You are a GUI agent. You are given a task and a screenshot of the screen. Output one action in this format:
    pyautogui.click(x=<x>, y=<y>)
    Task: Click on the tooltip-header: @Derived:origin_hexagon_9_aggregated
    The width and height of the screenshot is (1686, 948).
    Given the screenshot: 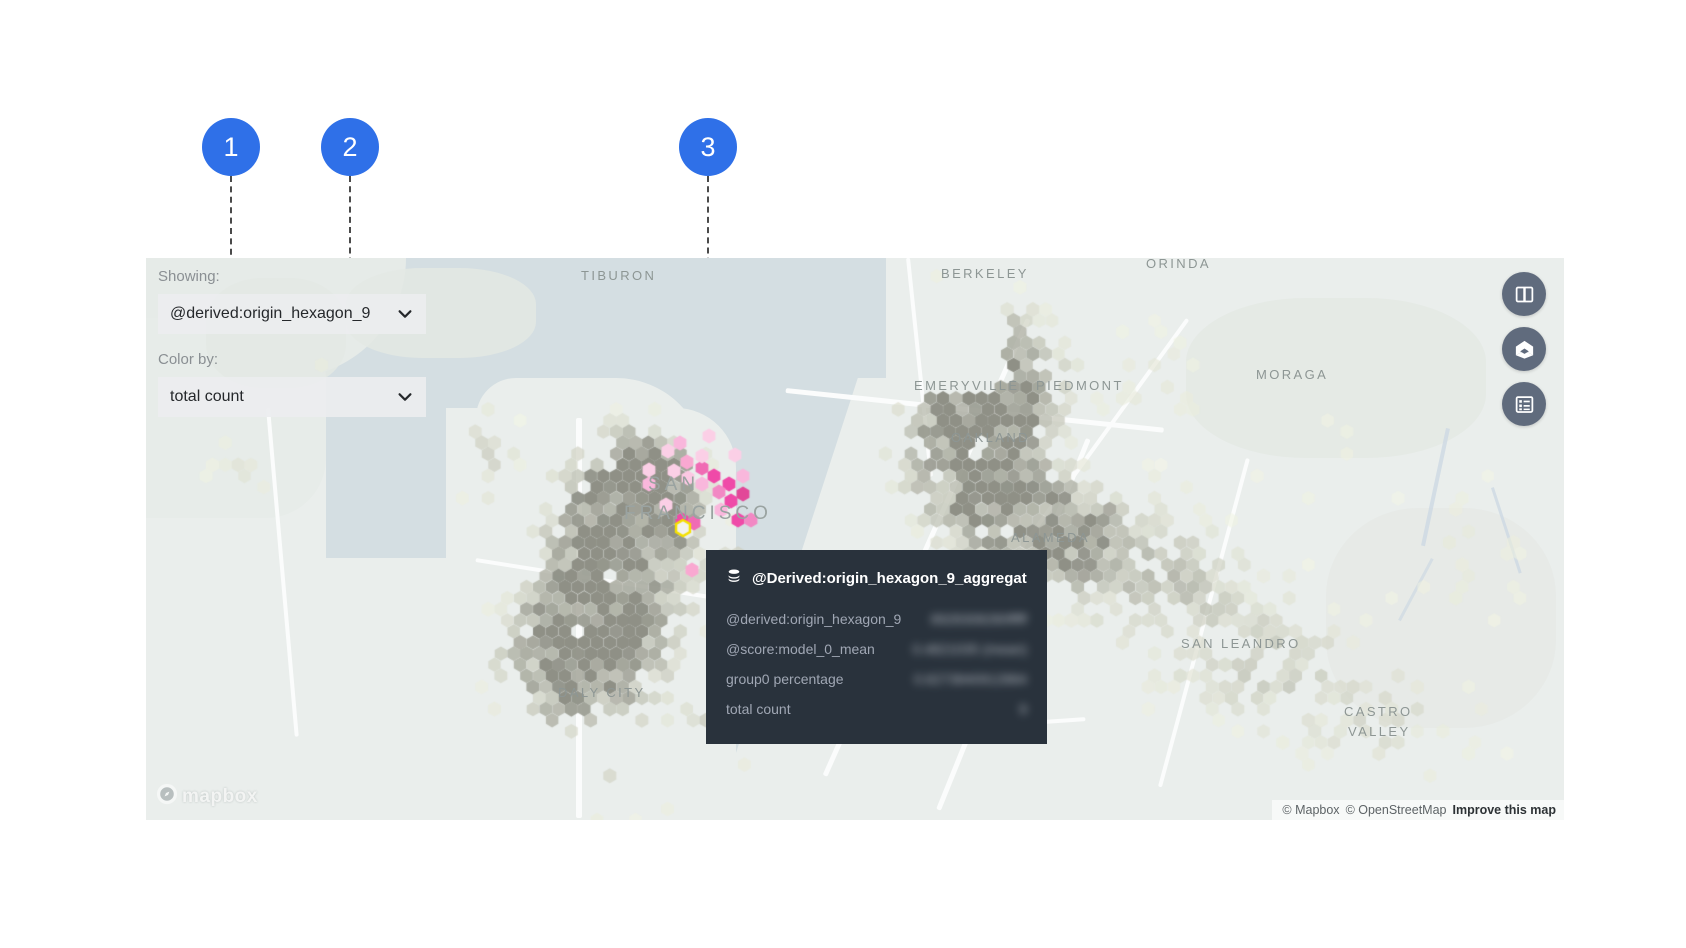 What is the action you would take?
    pyautogui.click(x=876, y=578)
    